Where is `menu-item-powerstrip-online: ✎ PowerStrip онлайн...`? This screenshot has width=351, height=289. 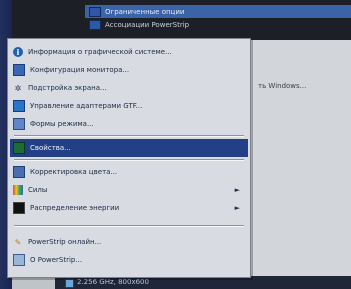
menu-item-powerstrip-online: ✎ PowerStrip онлайн... is located at coordinates (129, 242).